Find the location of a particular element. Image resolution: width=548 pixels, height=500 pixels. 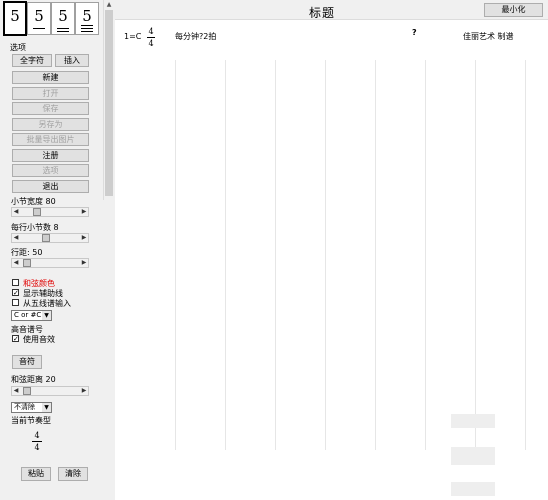

line-spacing-value: 50 is located at coordinates (37, 252).